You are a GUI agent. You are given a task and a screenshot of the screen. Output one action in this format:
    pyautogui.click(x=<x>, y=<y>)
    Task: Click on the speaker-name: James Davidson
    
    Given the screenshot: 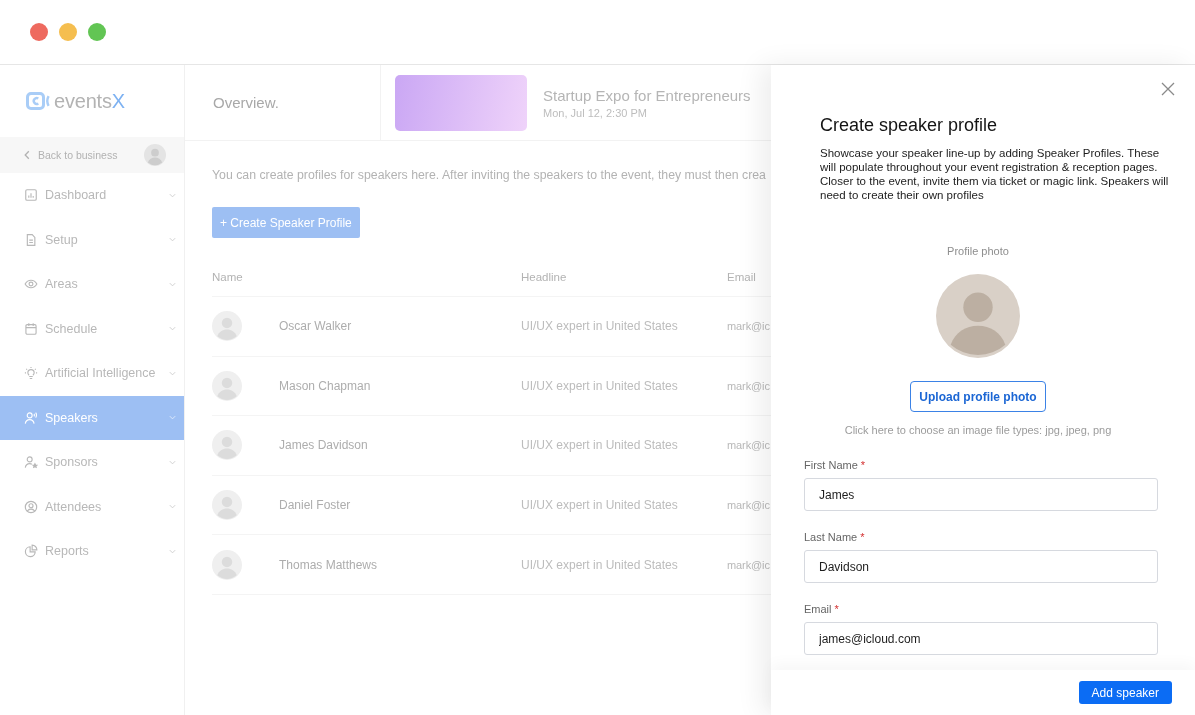 What is the action you would take?
    pyautogui.click(x=323, y=445)
    